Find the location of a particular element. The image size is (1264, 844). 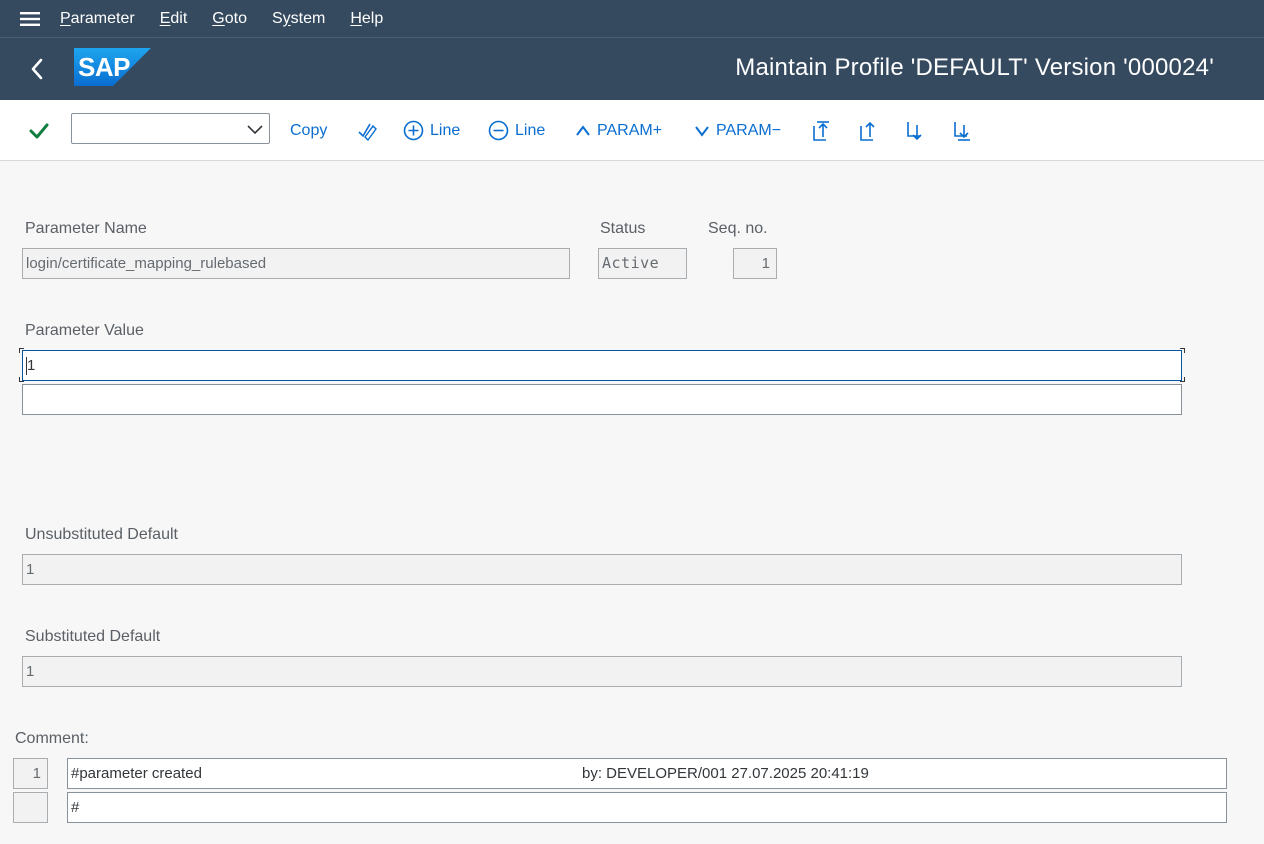

next-page-icon is located at coordinates (914, 130).